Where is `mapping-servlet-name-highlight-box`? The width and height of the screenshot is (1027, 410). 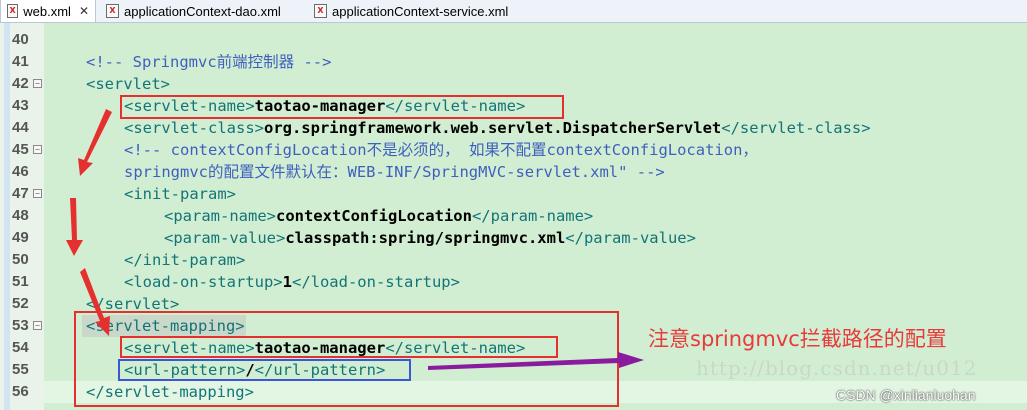 mapping-servlet-name-highlight-box is located at coordinates (339, 347).